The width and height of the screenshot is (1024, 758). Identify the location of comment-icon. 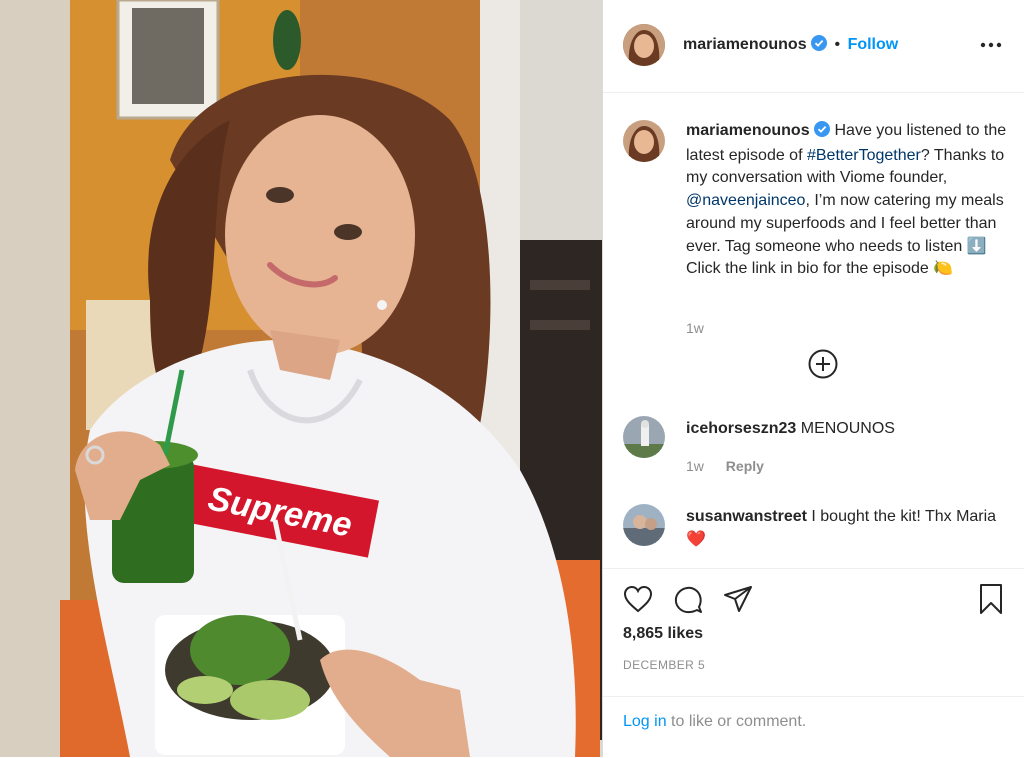
(688, 600).